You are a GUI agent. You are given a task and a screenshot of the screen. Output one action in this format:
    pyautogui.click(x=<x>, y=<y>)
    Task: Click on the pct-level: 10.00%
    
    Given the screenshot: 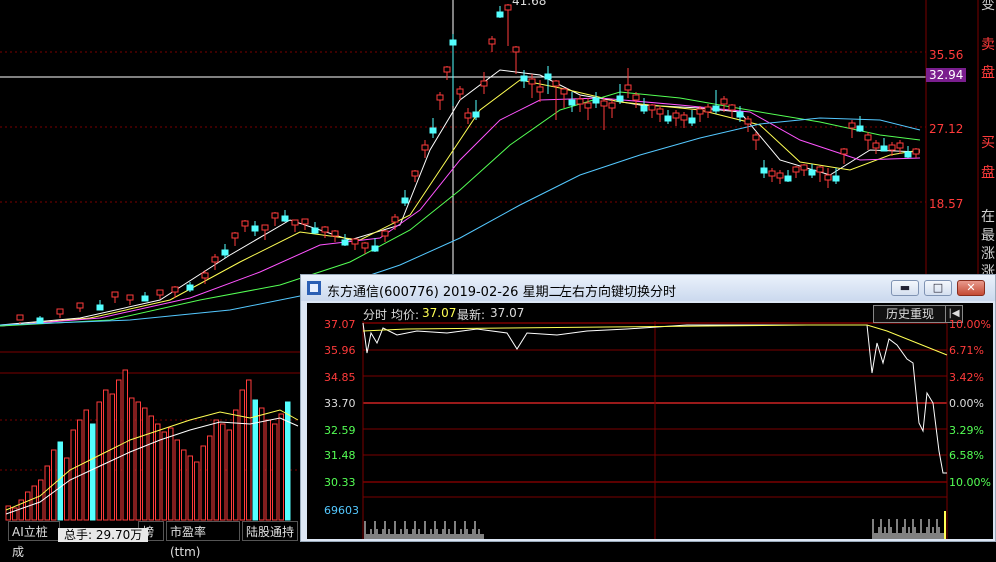 What is the action you would take?
    pyautogui.click(x=970, y=482)
    